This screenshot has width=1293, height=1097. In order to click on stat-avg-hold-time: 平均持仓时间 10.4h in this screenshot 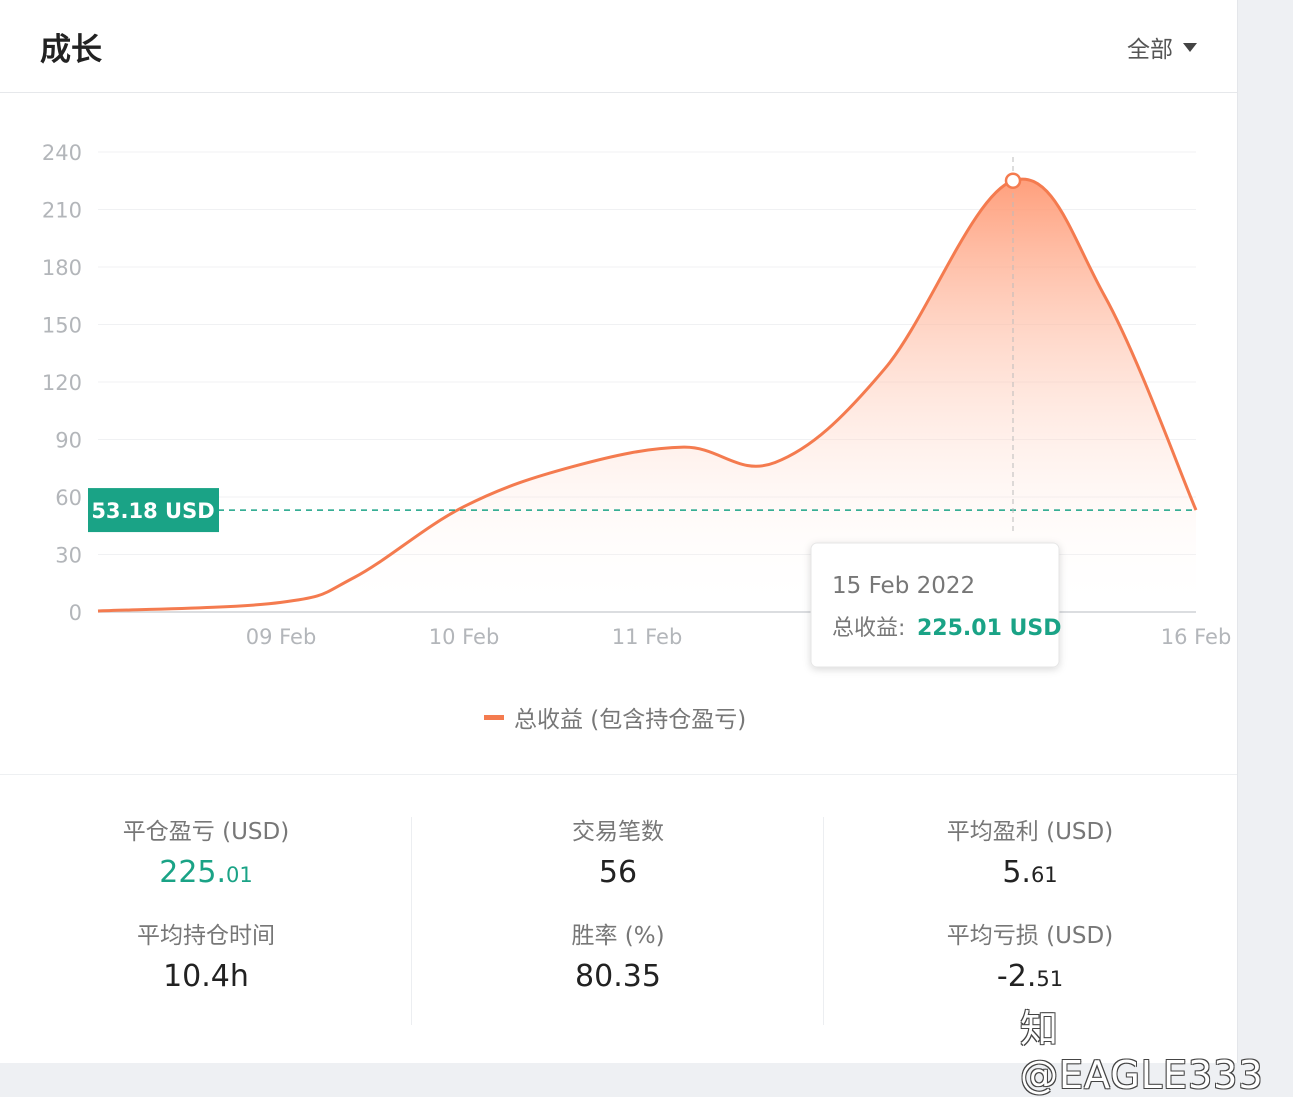, I will do `click(206, 973)`.